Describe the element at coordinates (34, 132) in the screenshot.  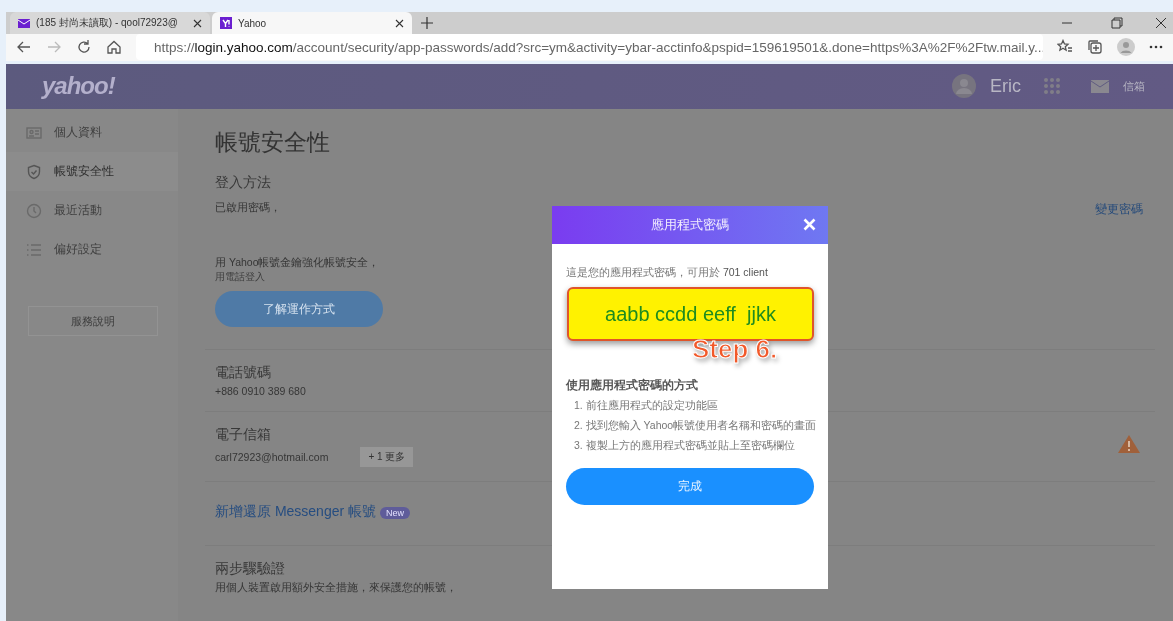
I see `id-card-icon` at that location.